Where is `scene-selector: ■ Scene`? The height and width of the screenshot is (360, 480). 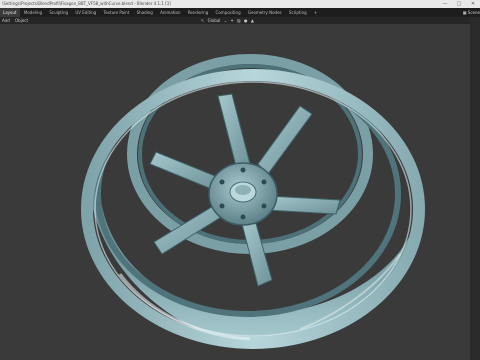
scene-selector: ■ Scene is located at coordinates (471, 12).